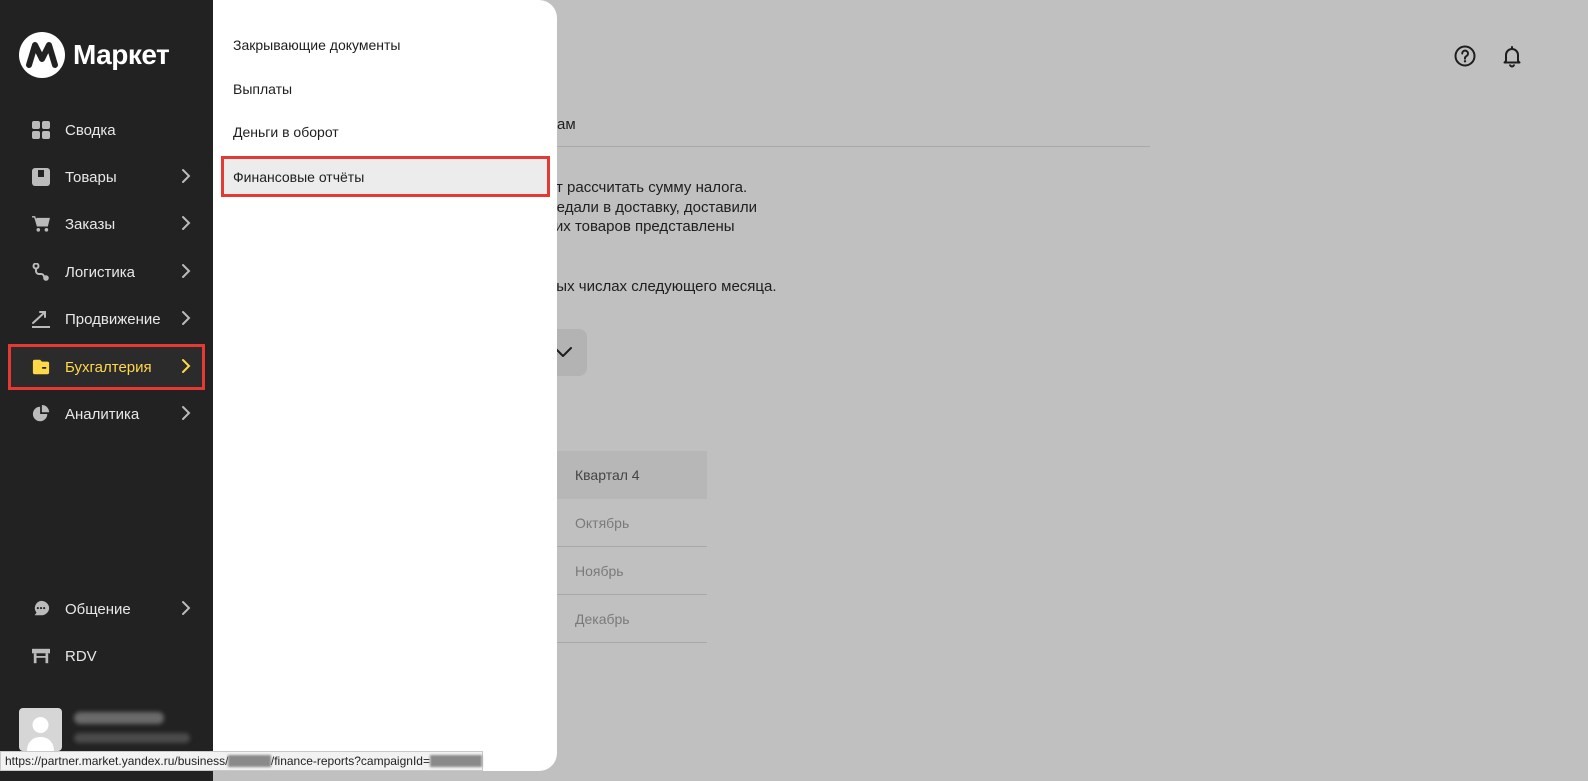 Image resolution: width=1588 pixels, height=781 pixels. Describe the element at coordinates (113, 319) in the screenshot. I see `sidebar-item-label: Продвижение` at that location.